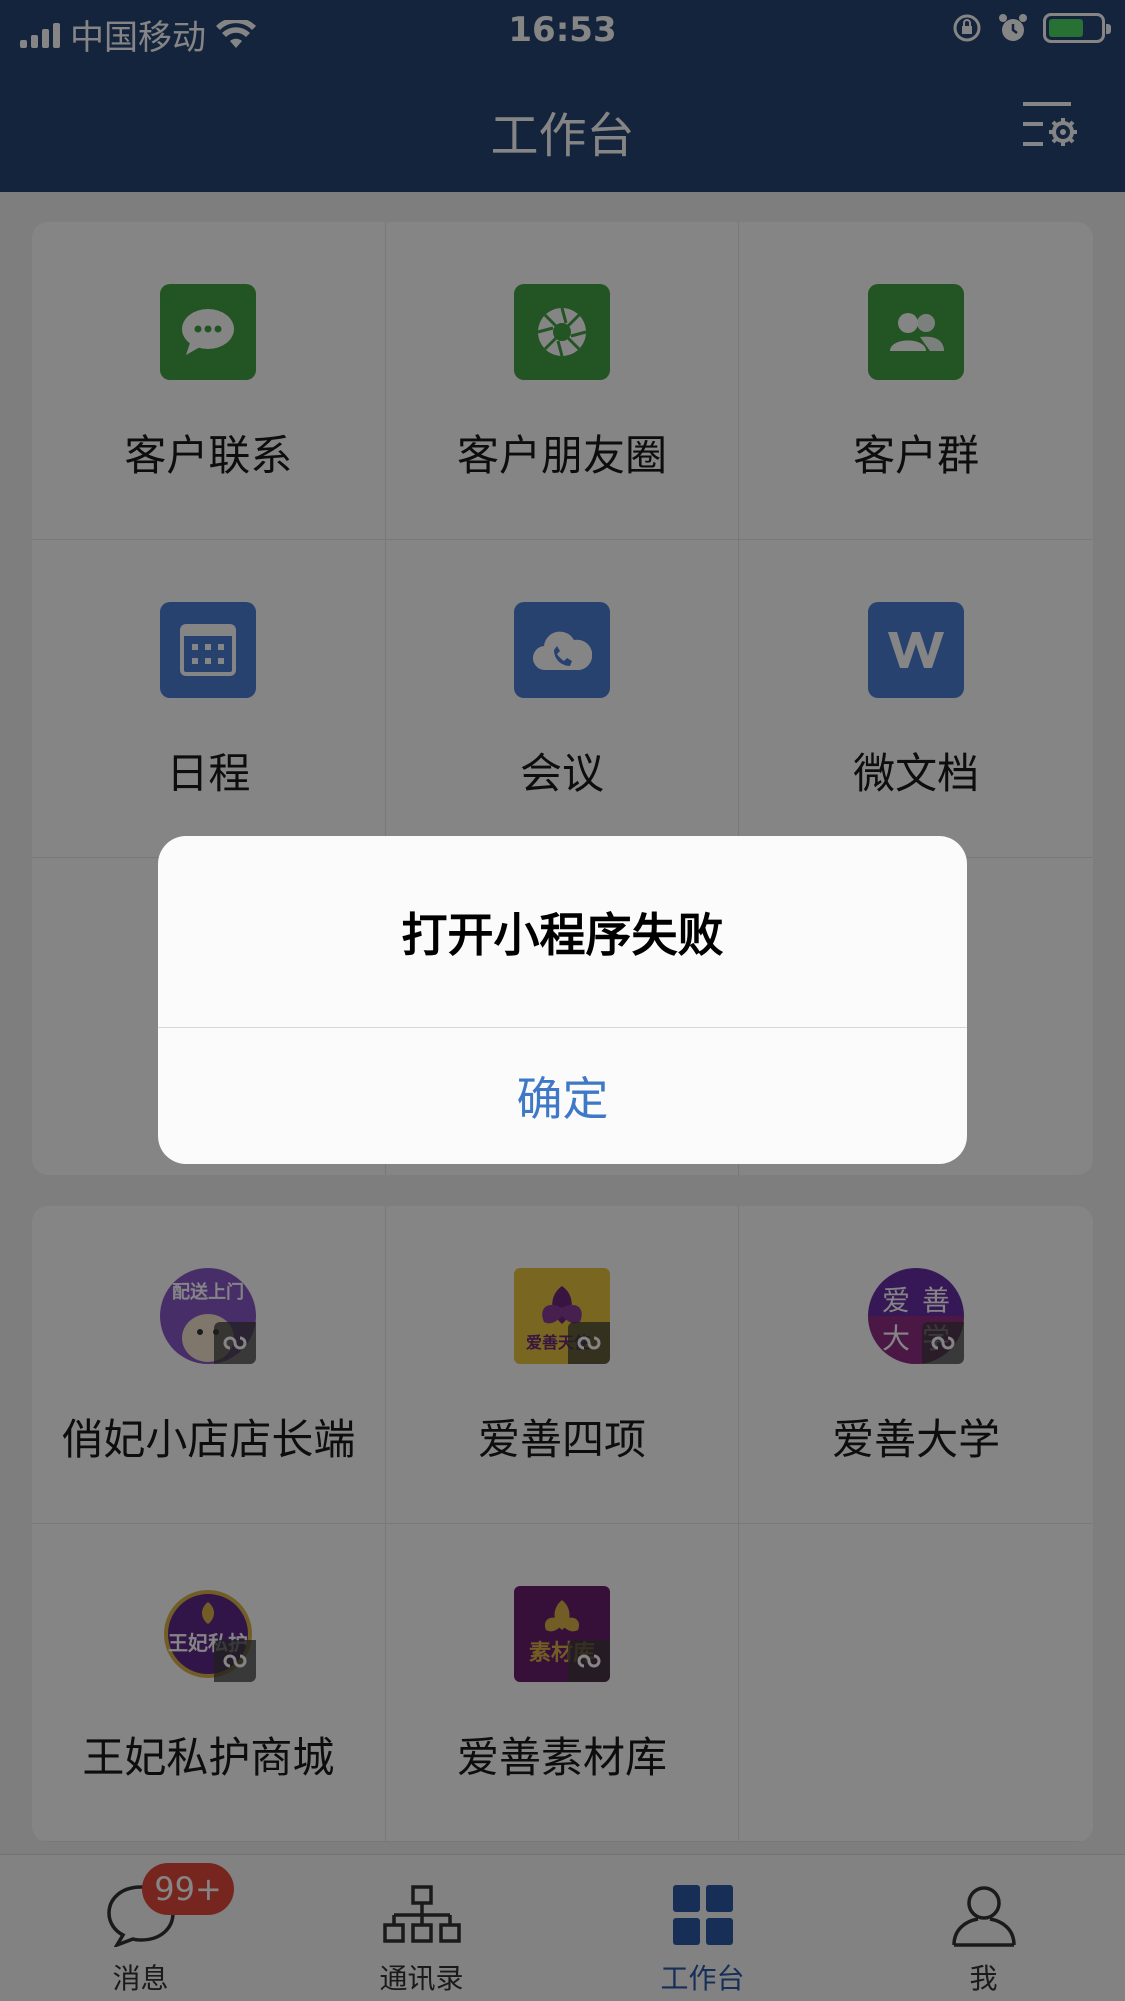 The height and width of the screenshot is (2001, 1125). I want to click on dialog-message: 打开小程序失败, so click(562, 934).